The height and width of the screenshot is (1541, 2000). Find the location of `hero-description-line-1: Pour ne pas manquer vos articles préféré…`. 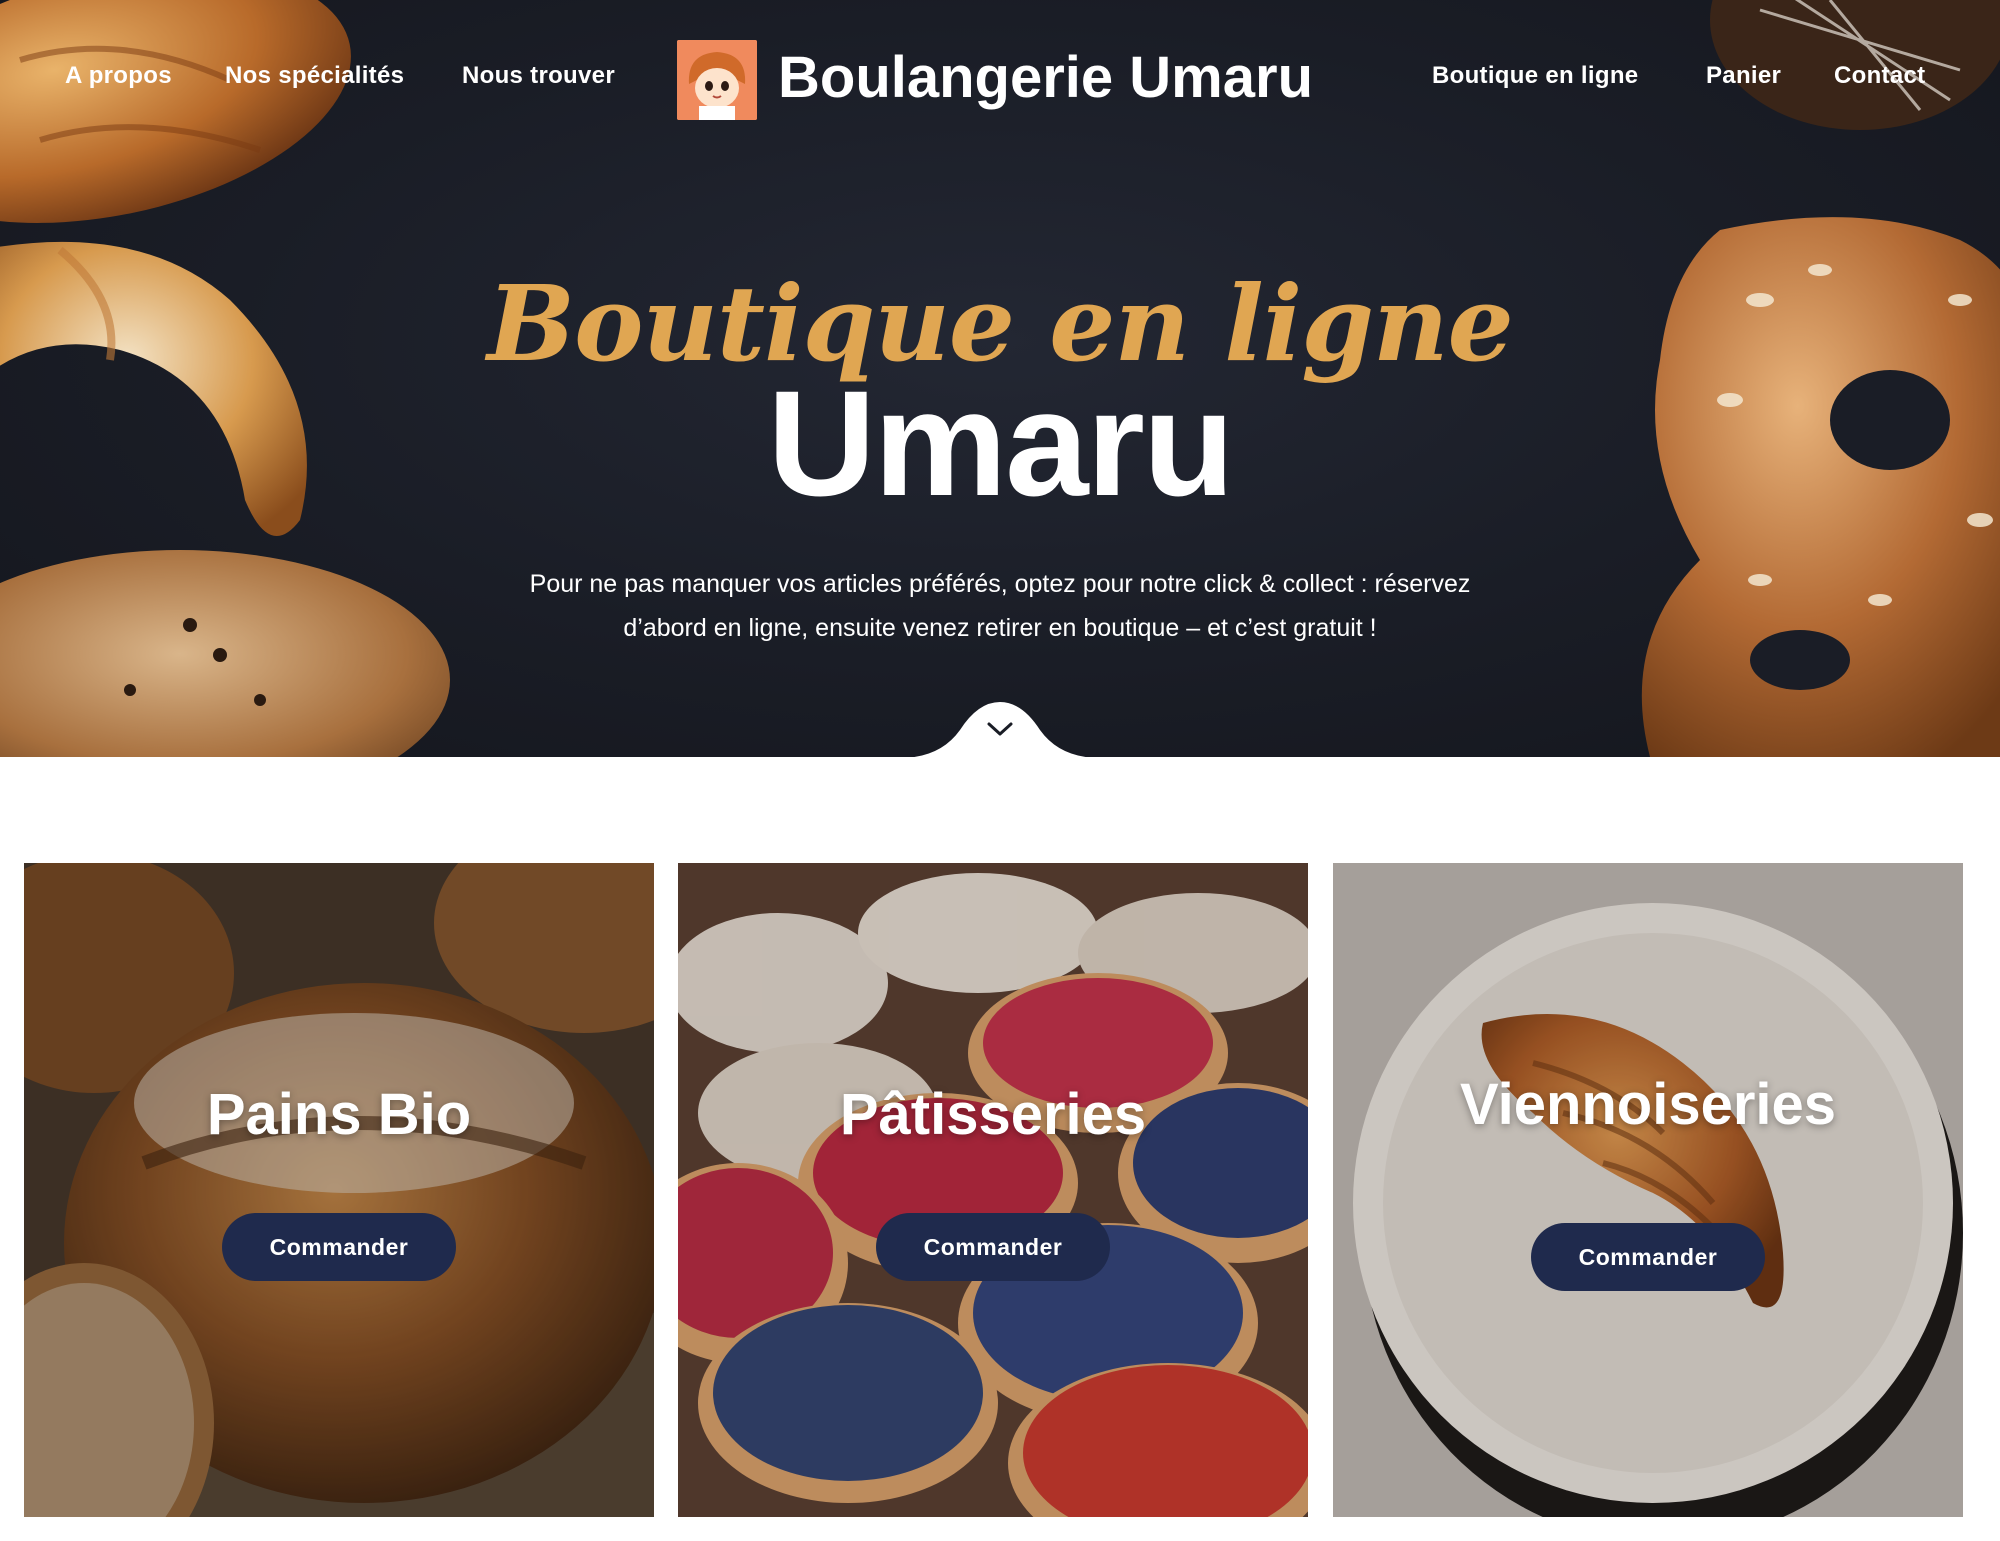

hero-description-line-1: Pour ne pas manquer vos articles préféré… is located at coordinates (1000, 584).